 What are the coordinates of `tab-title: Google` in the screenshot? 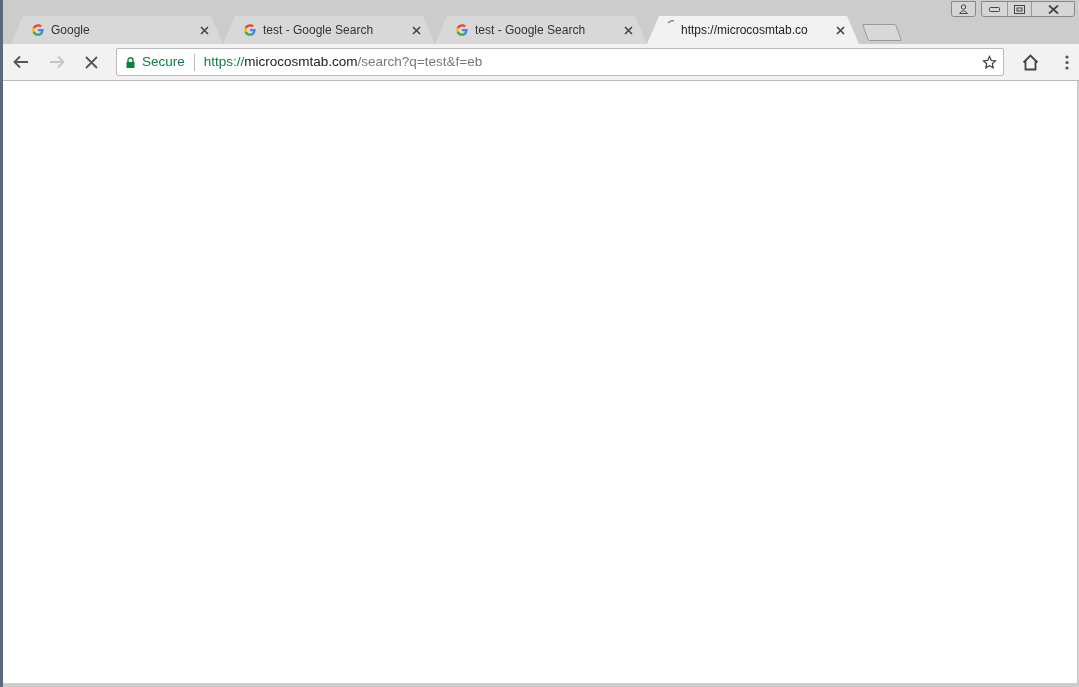 It's located at (71, 30).